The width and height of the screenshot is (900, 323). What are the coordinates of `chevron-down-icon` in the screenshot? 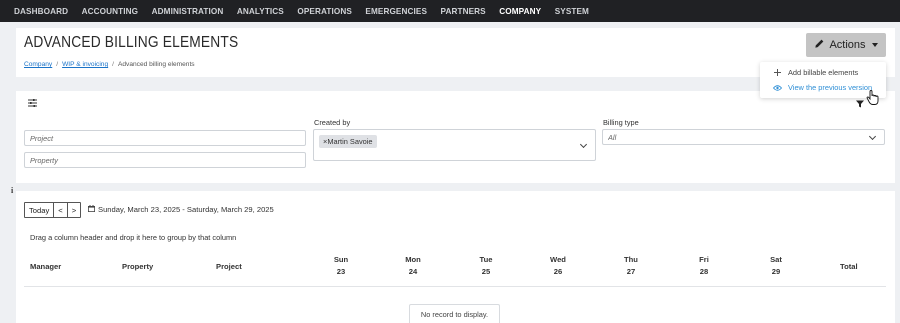 It's located at (583, 144).